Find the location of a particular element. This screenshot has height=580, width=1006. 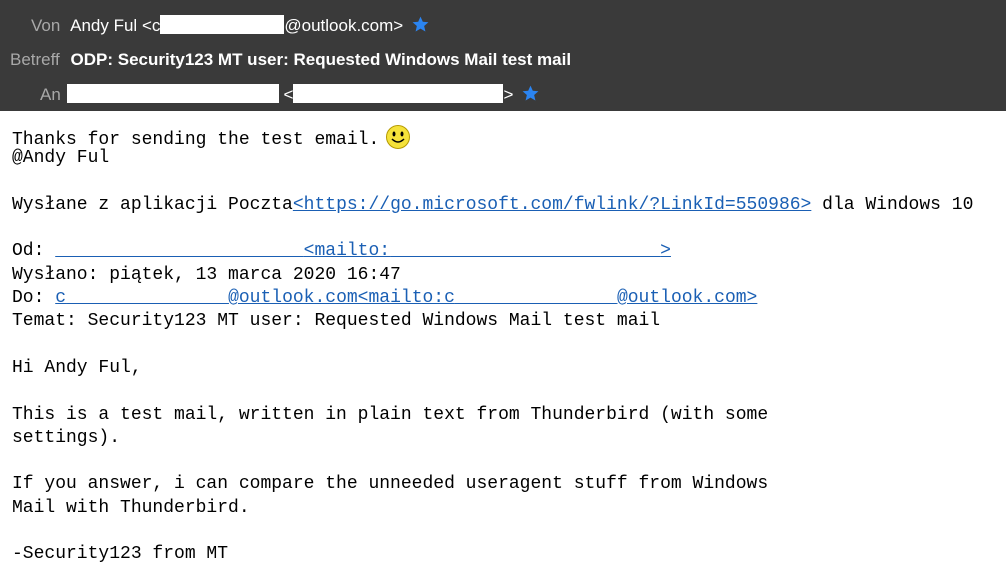

body-line: Hi Andy Ful, is located at coordinates (77, 367).